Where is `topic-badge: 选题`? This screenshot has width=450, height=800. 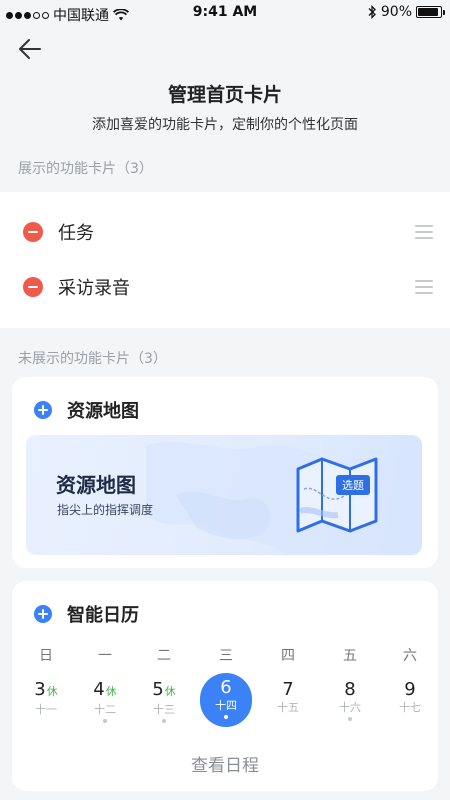
topic-badge: 选题 is located at coordinates (353, 485).